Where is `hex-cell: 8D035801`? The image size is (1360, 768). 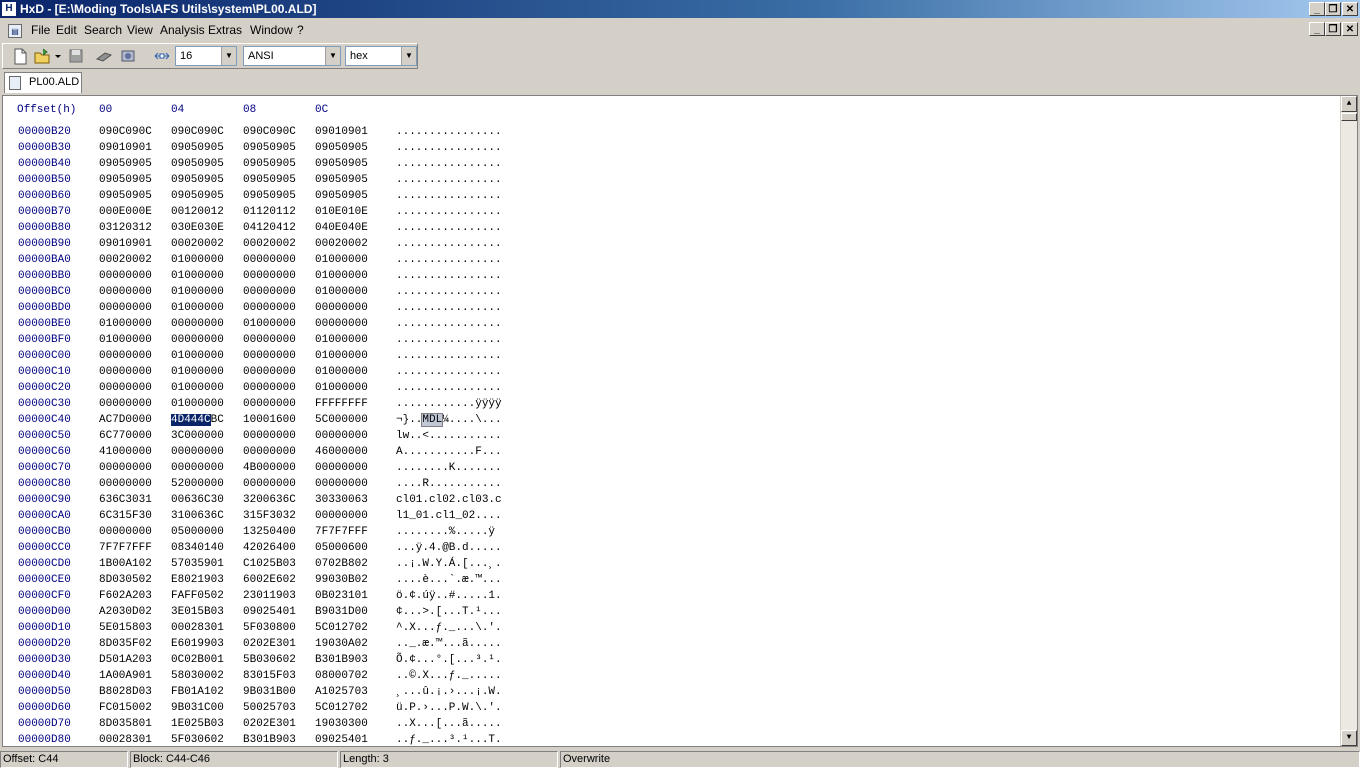 hex-cell: 8D035801 is located at coordinates (125, 724).